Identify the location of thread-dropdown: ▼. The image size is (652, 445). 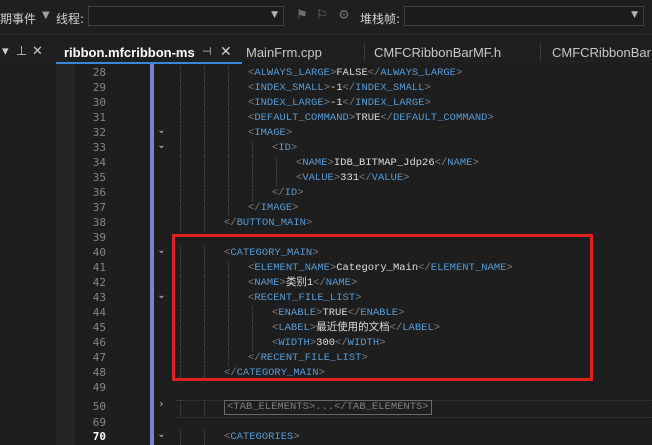
(186, 16).